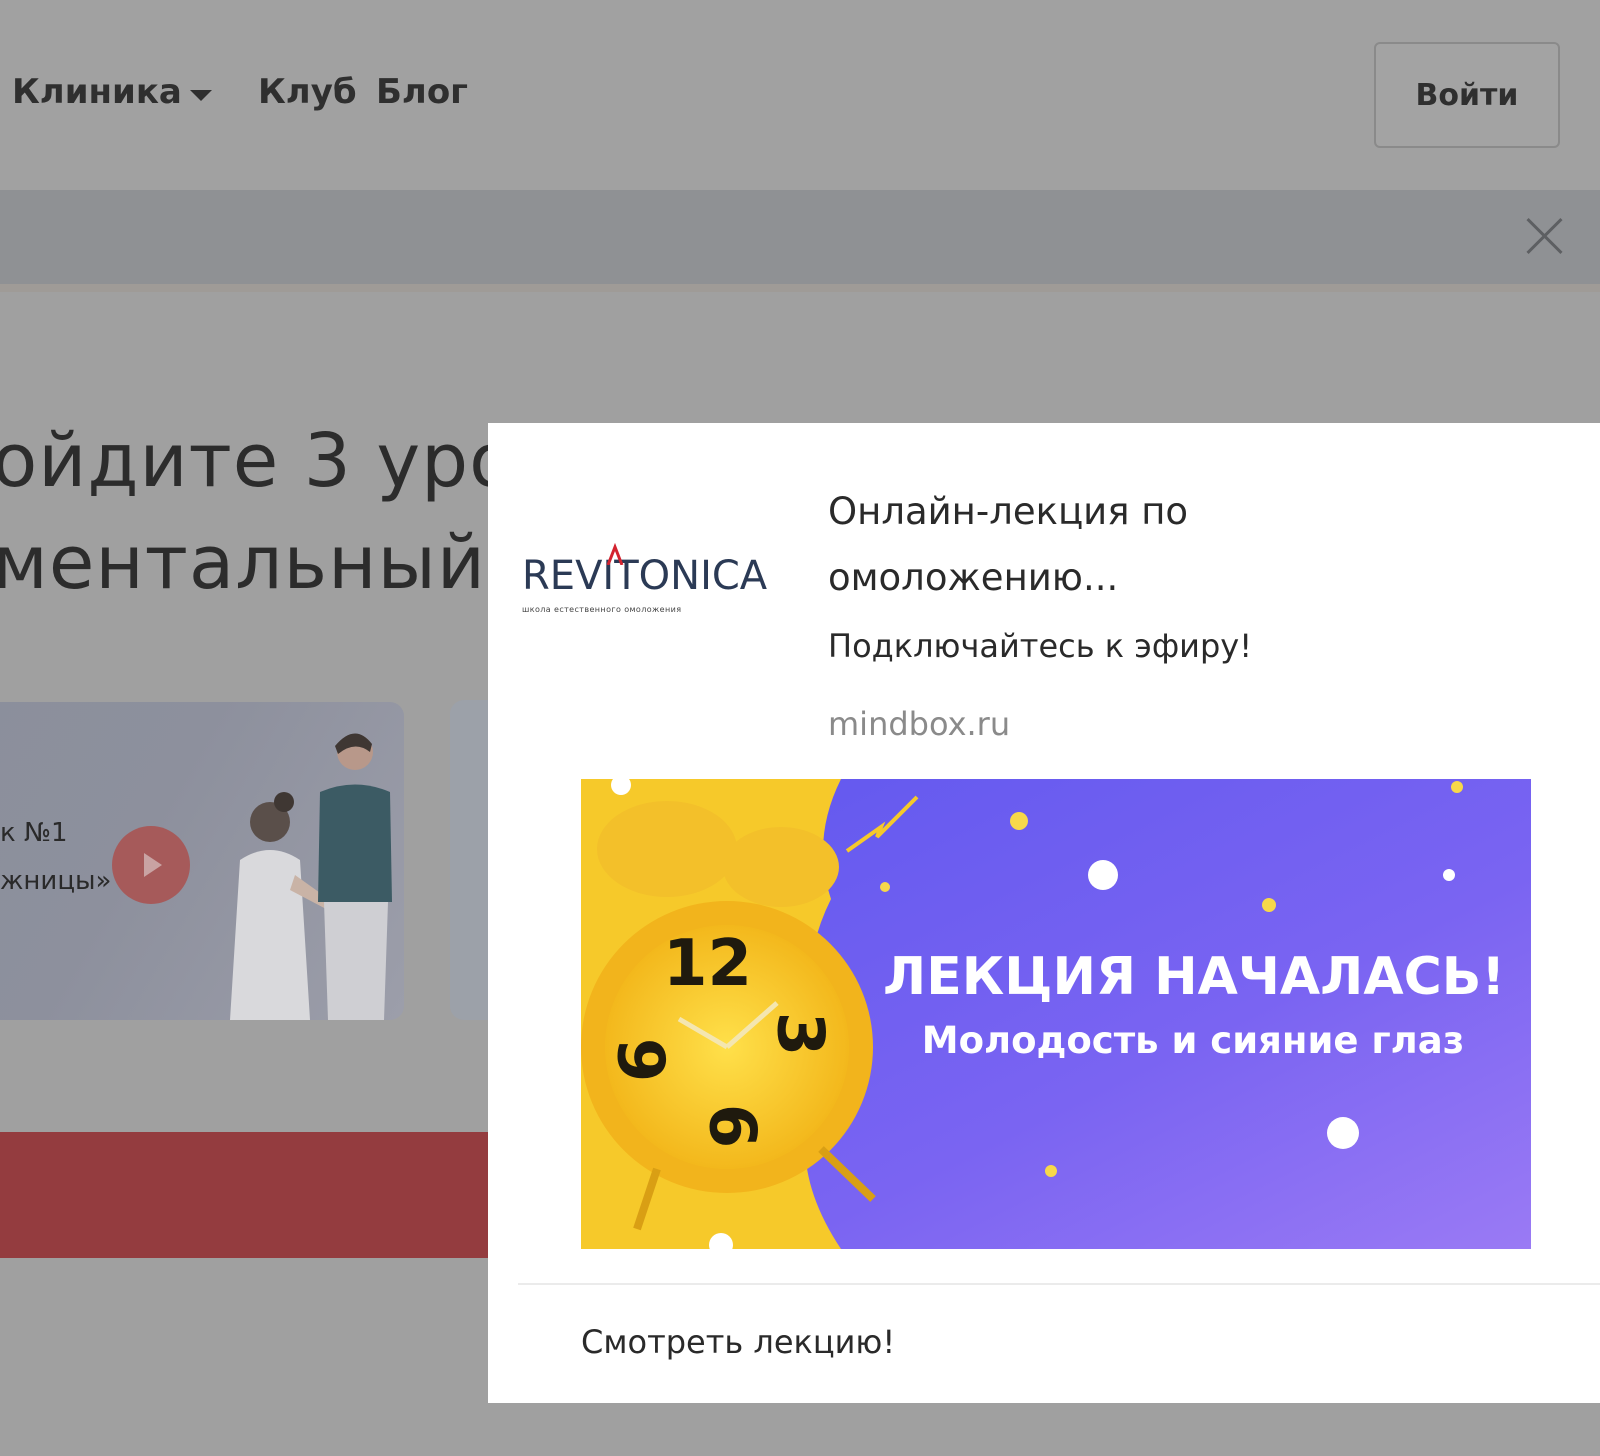 The height and width of the screenshot is (1456, 1600). What do you see at coordinates (919, 724) in the screenshot?
I see `notification-domain: mindbox.ru` at bounding box center [919, 724].